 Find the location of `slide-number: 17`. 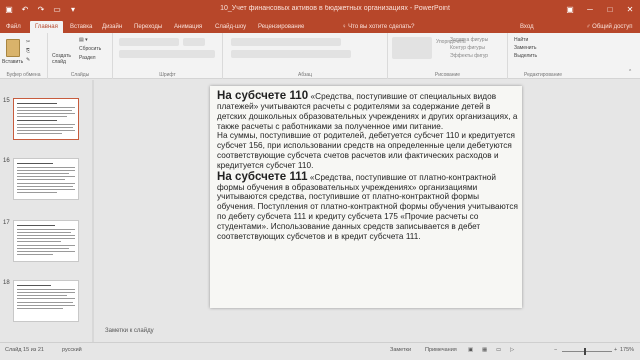

slide-number: 17 is located at coordinates (6, 223).